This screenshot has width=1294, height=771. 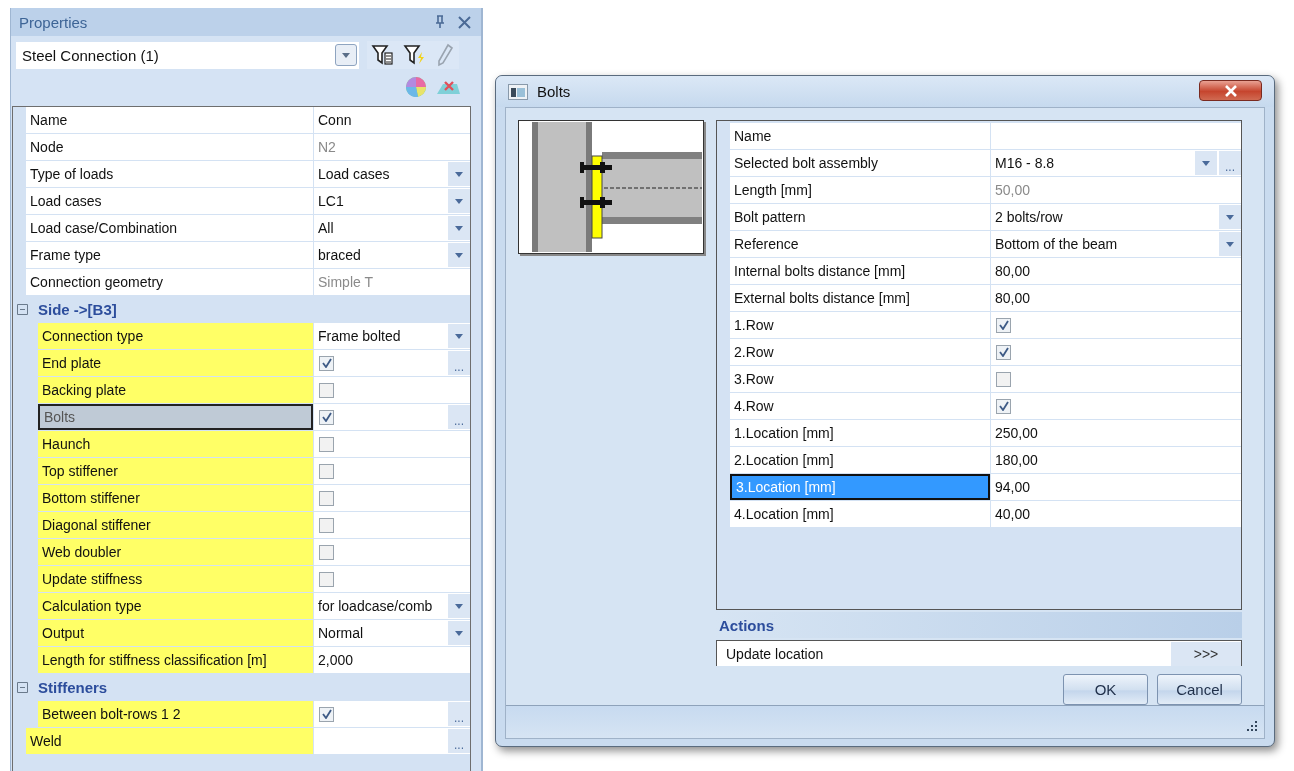 What do you see at coordinates (1116, 487) in the screenshot?
I see `value-cell: 94,00` at bounding box center [1116, 487].